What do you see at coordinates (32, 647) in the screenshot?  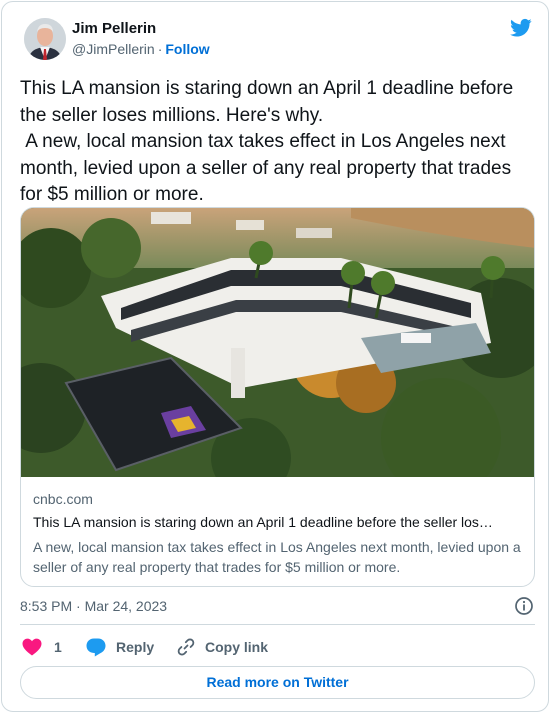 I see `heart-icon` at bounding box center [32, 647].